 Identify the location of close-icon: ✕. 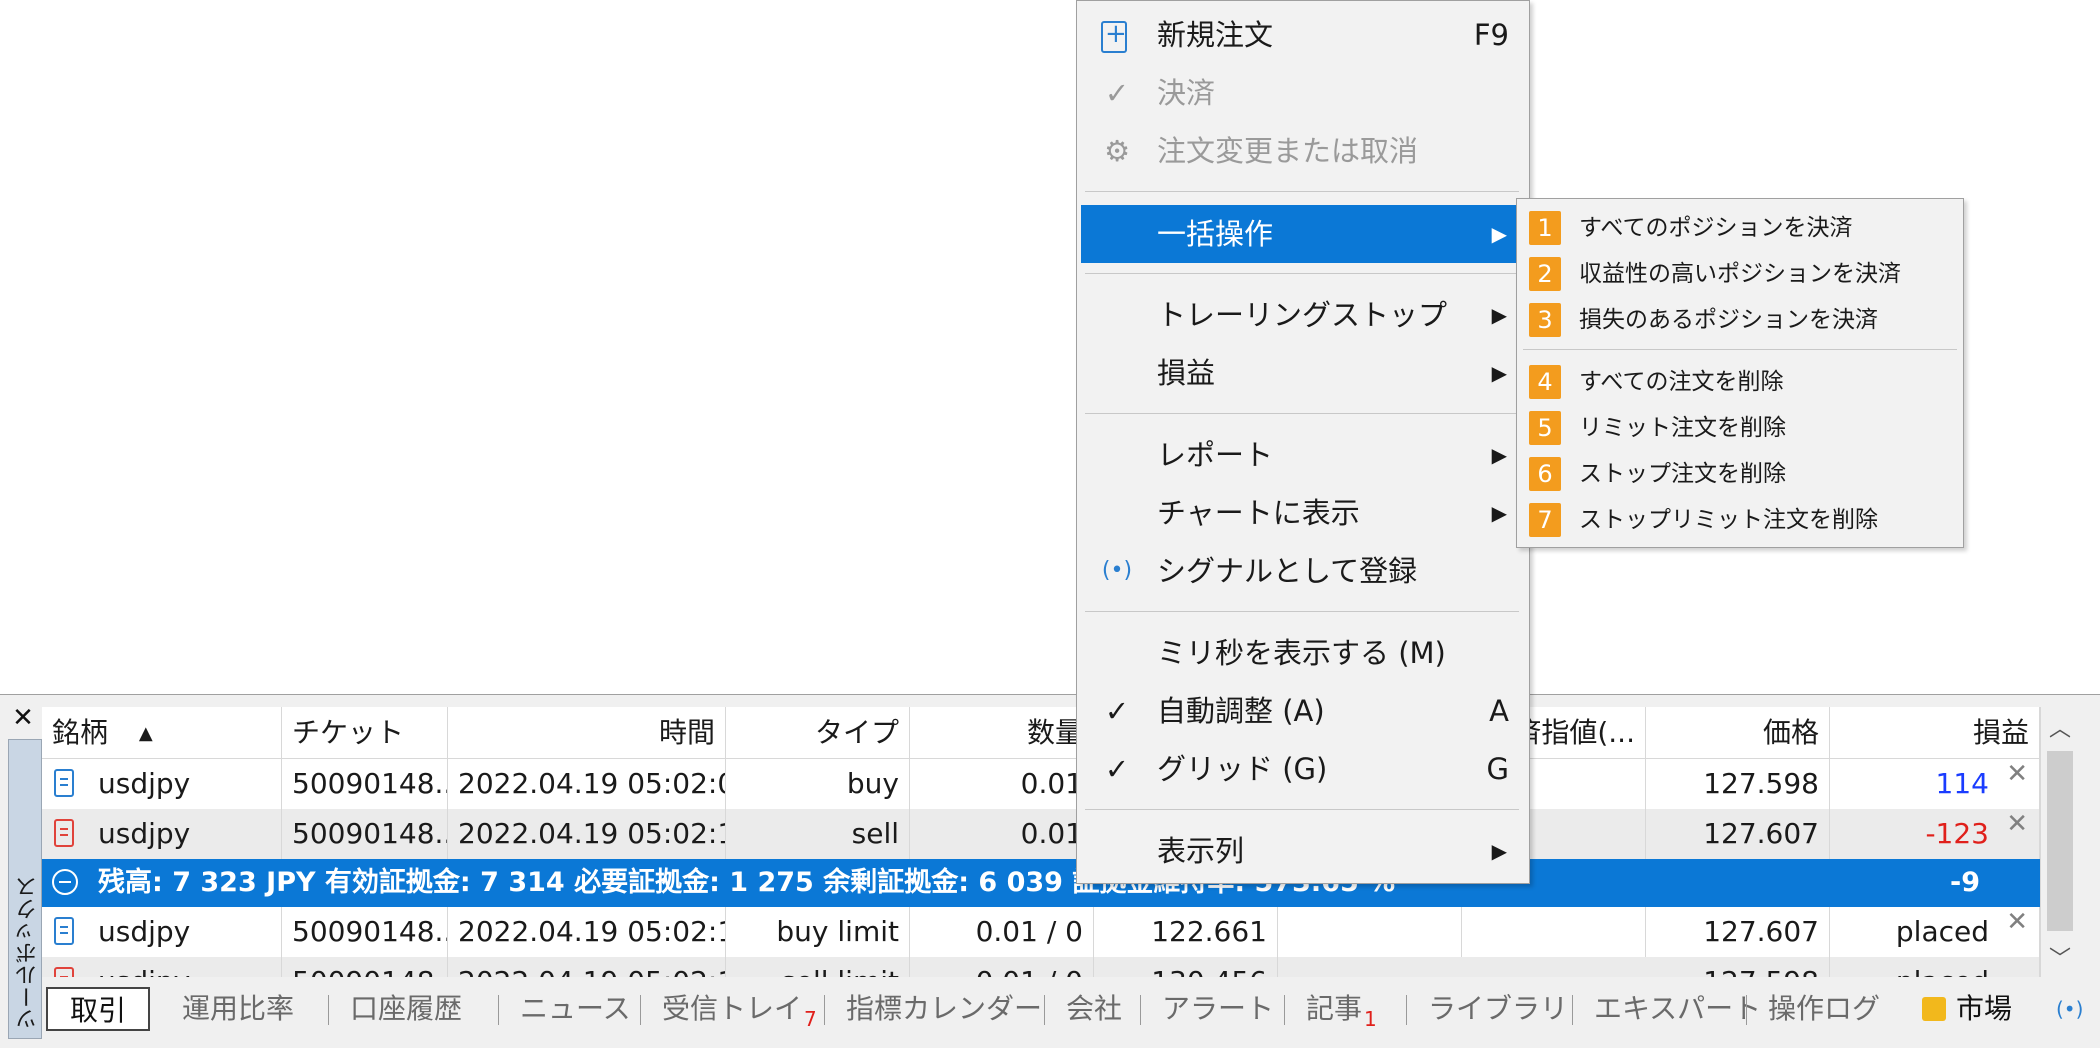
(23, 718).